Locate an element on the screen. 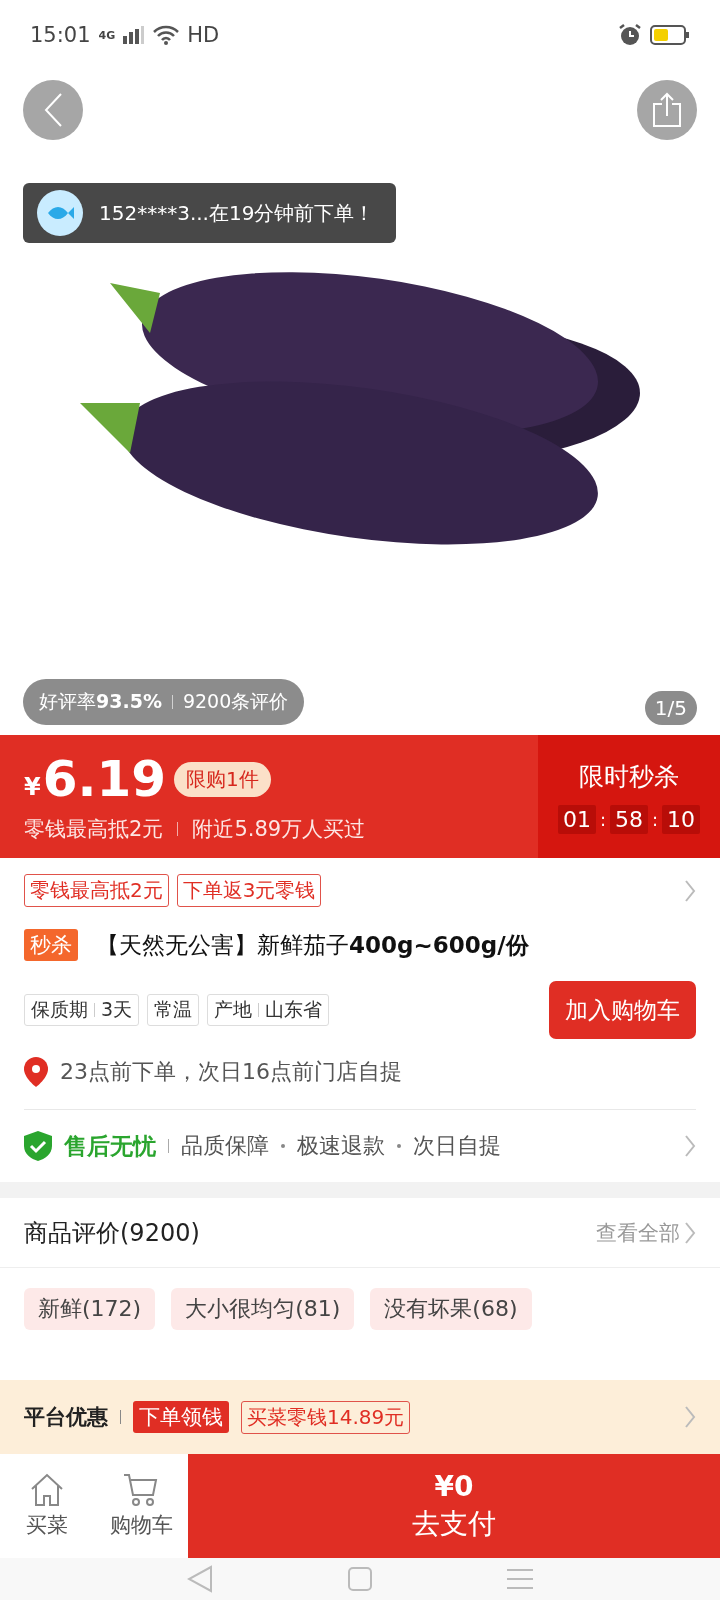 The image size is (720, 1600). checkout-button: ¥0 去支付 is located at coordinates (454, 1506).